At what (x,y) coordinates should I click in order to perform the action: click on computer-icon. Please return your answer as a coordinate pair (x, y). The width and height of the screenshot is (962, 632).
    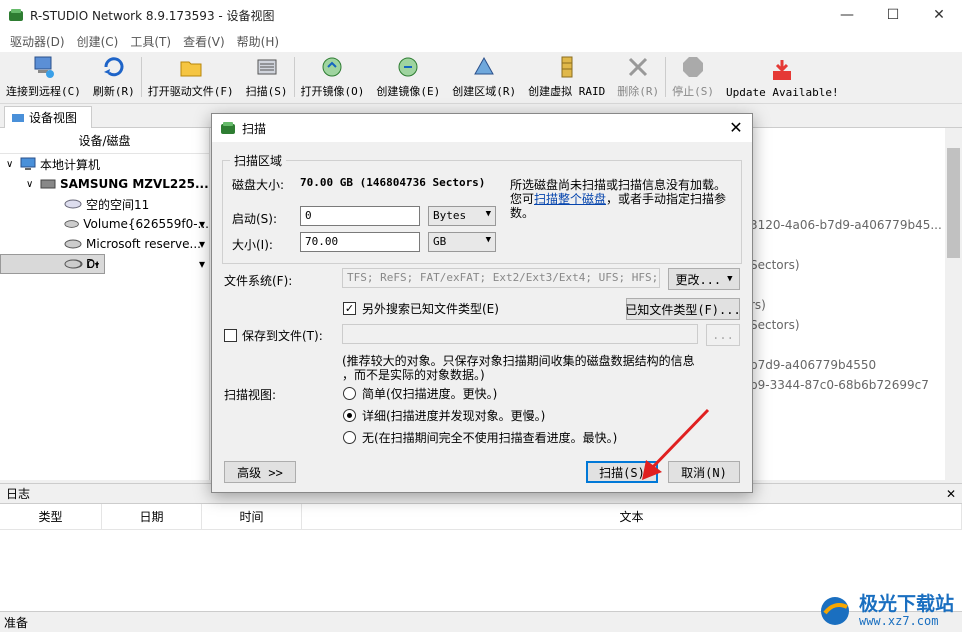
    Looking at the image, I should click on (28, 163).